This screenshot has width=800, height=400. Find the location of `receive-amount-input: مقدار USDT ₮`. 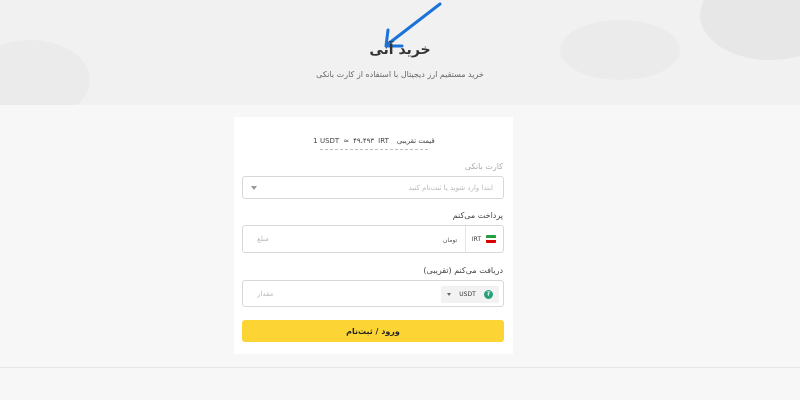

receive-amount-input: مقدار USDT ₮ is located at coordinates (373, 293).